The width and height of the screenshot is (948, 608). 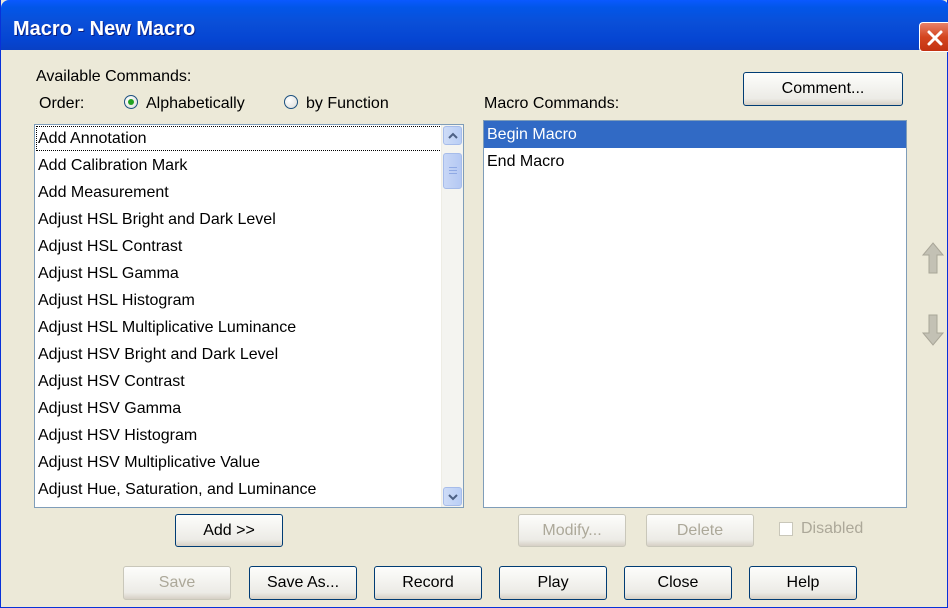 I want to click on move-down-button, so click(x=933, y=330).